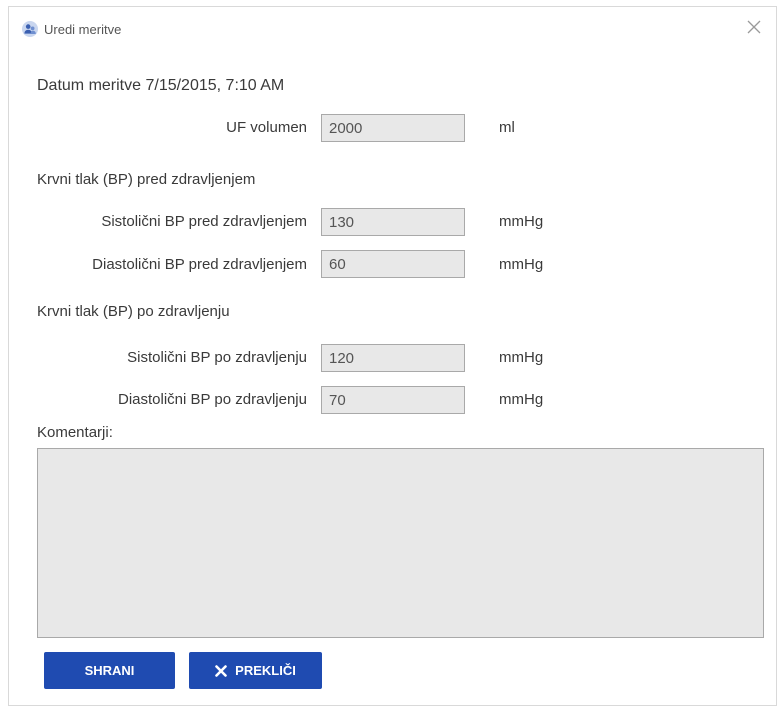  I want to click on save-button-label: SHRANI, so click(109, 670).